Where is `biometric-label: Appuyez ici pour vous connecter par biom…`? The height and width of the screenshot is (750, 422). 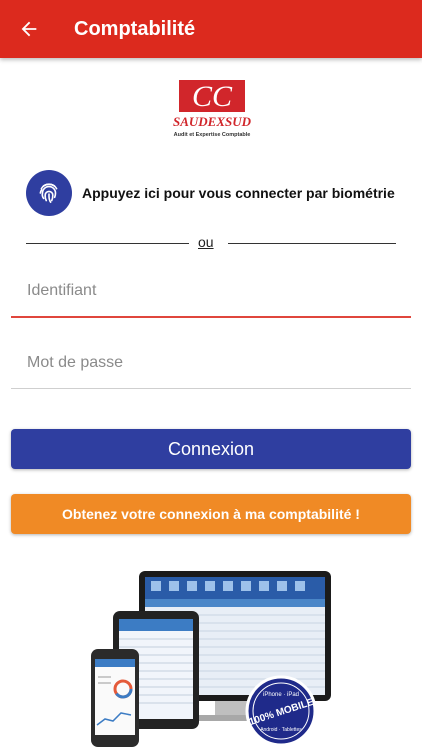 biometric-label: Appuyez ici pour vous connecter par biom… is located at coordinates (238, 193).